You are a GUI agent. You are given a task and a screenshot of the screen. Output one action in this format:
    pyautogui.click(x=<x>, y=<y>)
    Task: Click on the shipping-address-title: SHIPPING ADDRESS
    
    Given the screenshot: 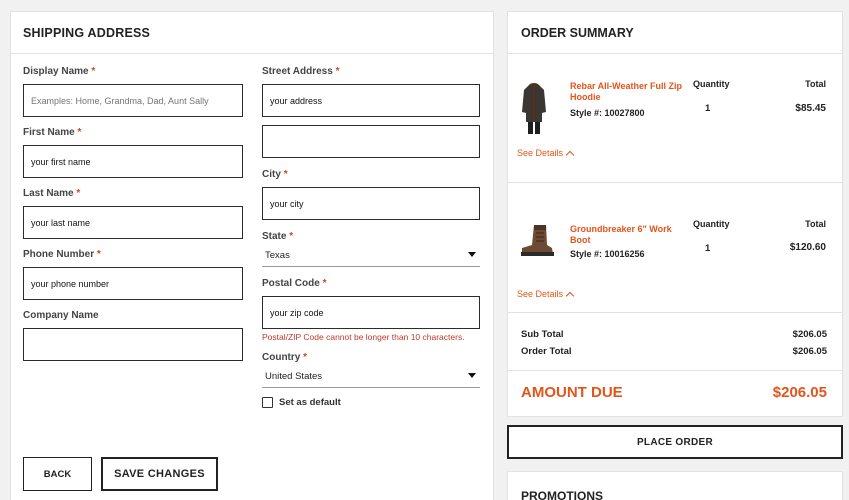 What is the action you would take?
    pyautogui.click(x=252, y=33)
    